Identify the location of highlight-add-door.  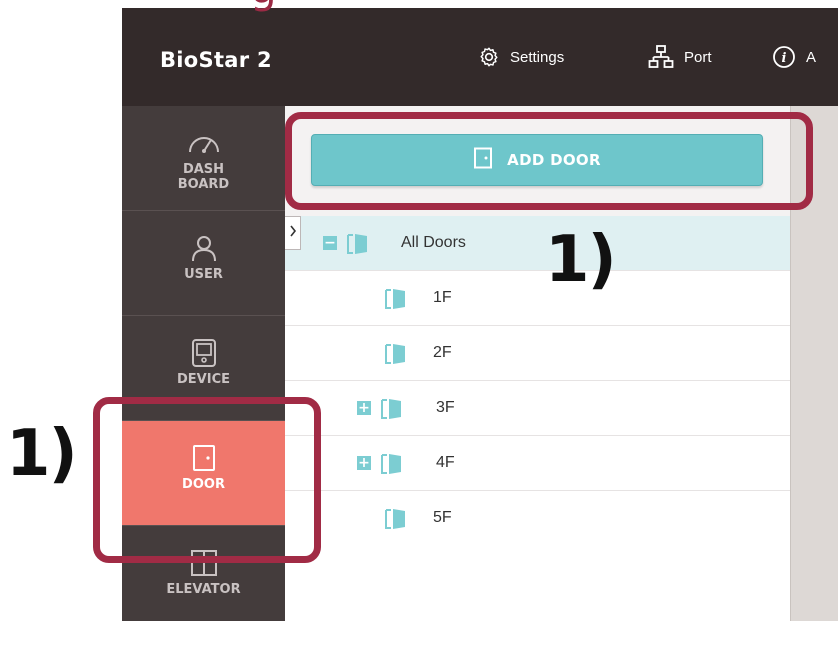
(549, 161).